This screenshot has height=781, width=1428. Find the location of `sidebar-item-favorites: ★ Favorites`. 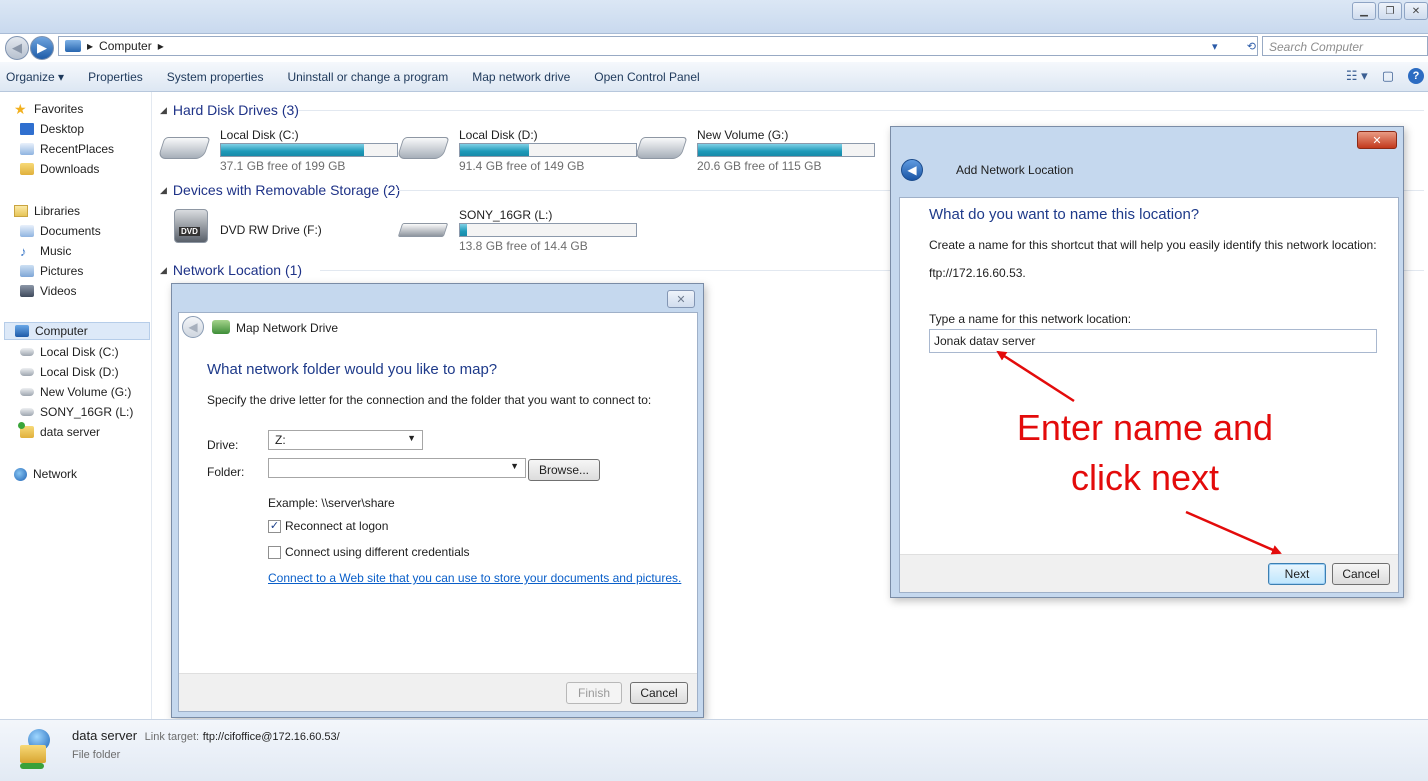

sidebar-item-favorites: ★ Favorites is located at coordinates (48, 109).